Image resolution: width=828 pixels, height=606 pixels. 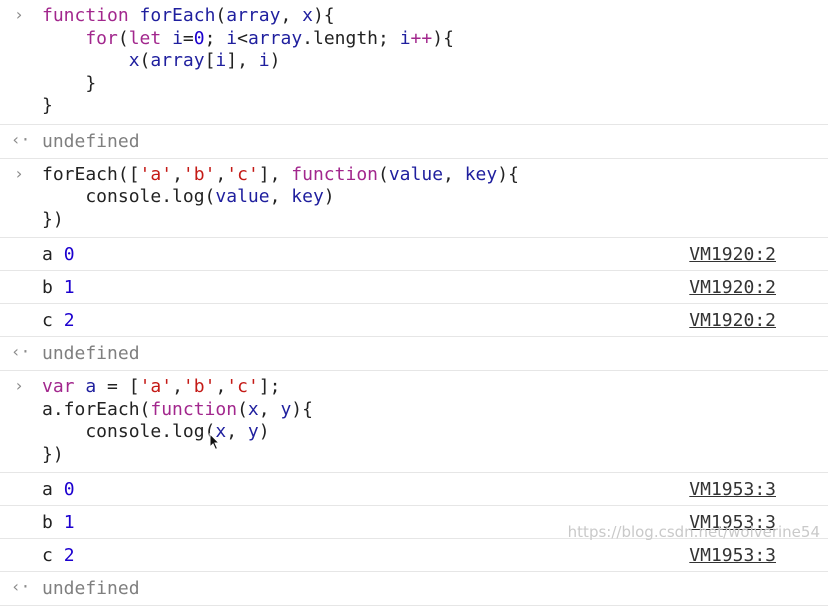 I want to click on code-token: ++, so click(x=421, y=38).